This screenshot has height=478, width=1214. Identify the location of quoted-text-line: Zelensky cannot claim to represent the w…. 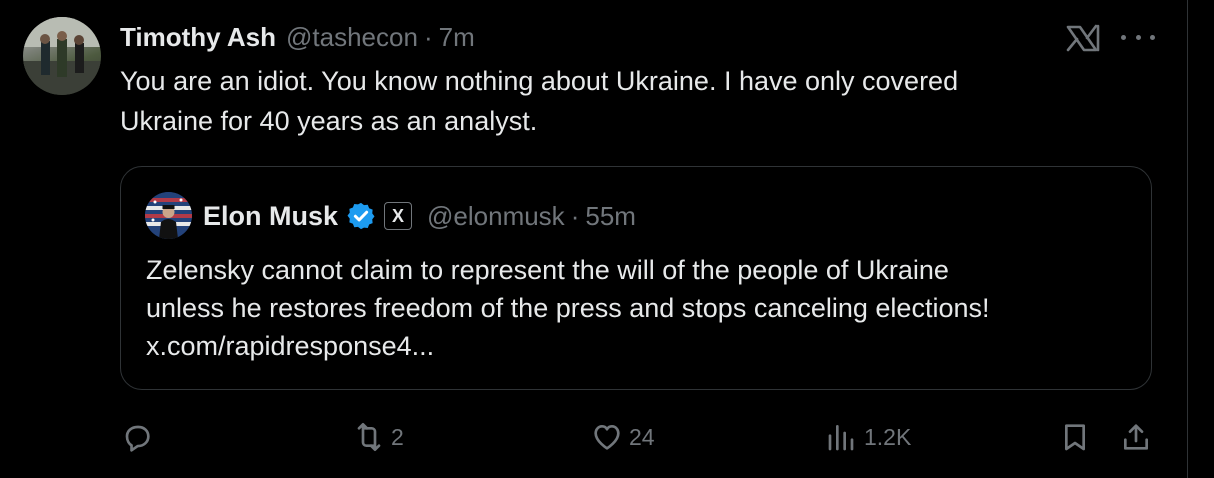
(547, 270).